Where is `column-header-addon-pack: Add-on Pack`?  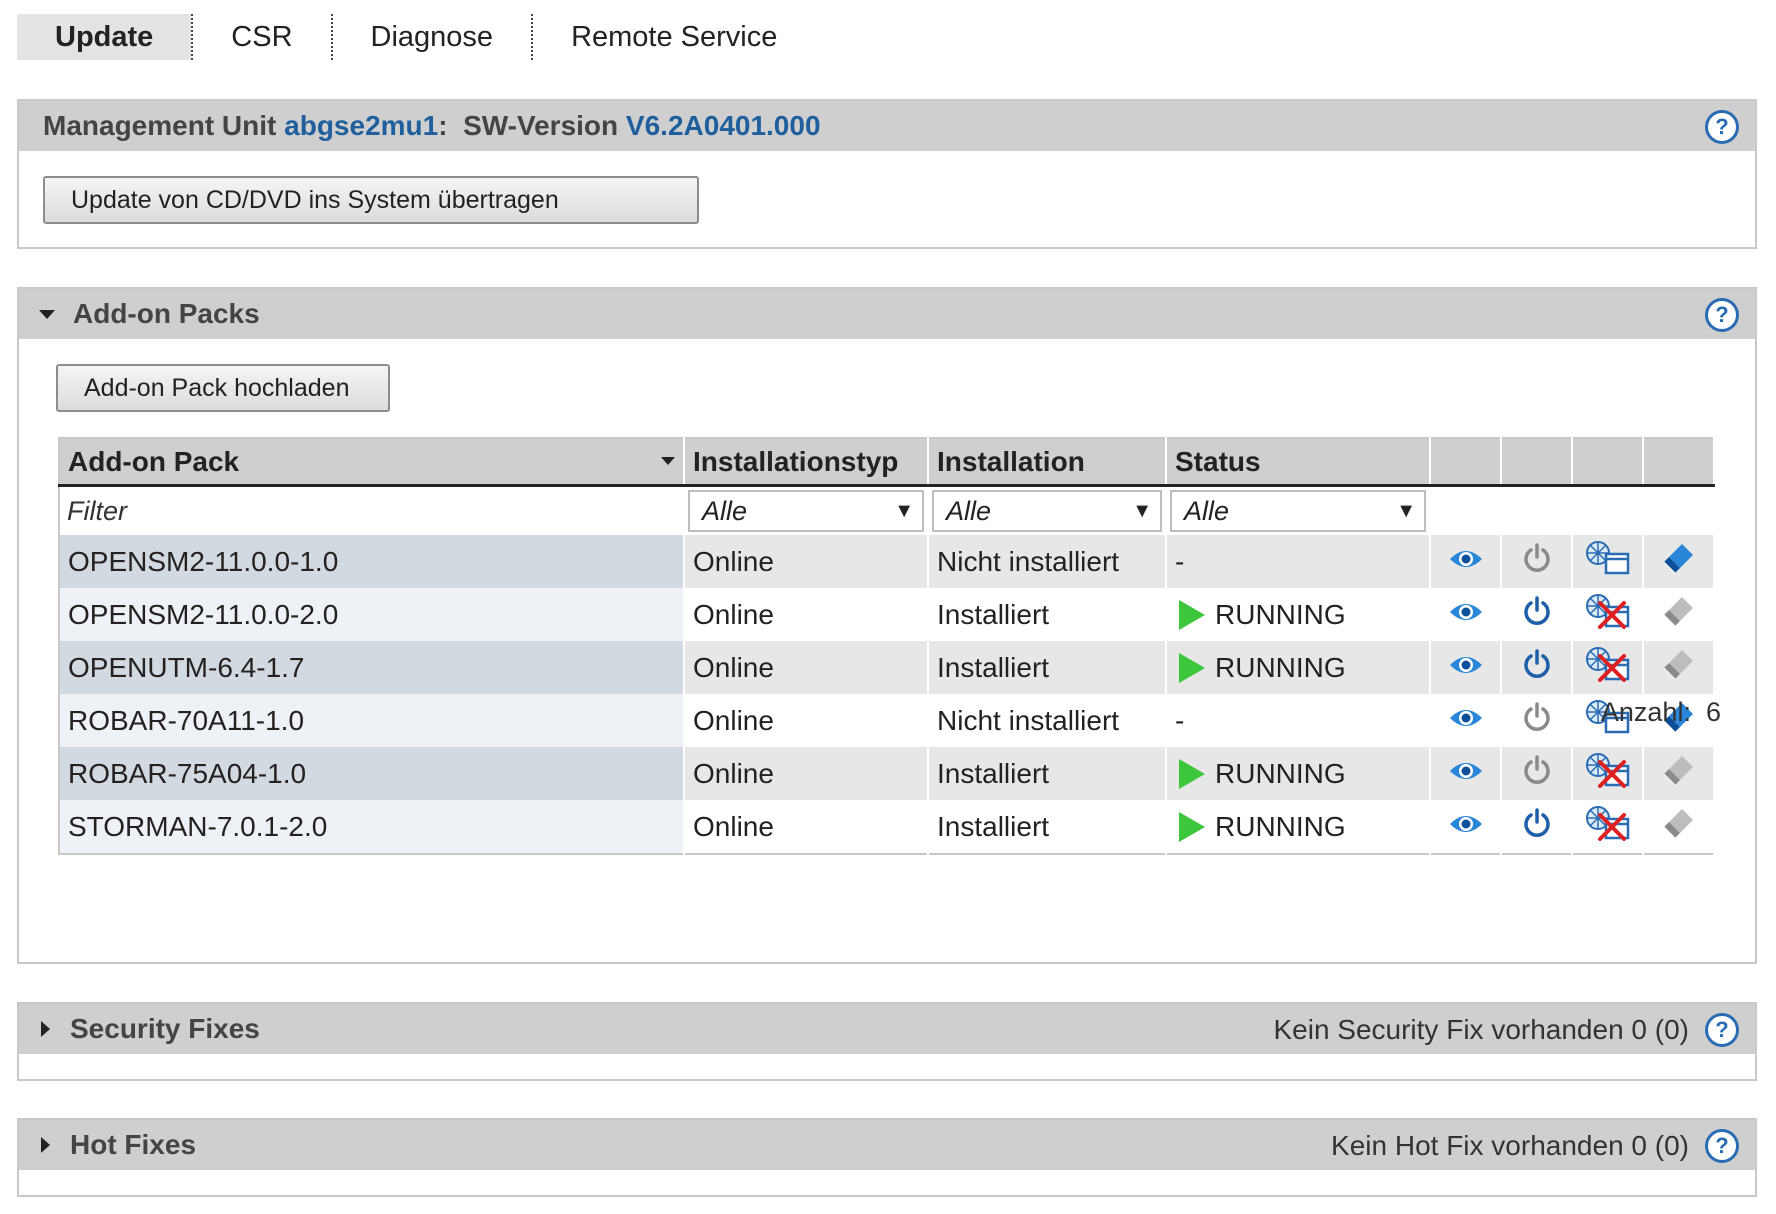
column-header-addon-pack: Add-on Pack is located at coordinates (372, 462).